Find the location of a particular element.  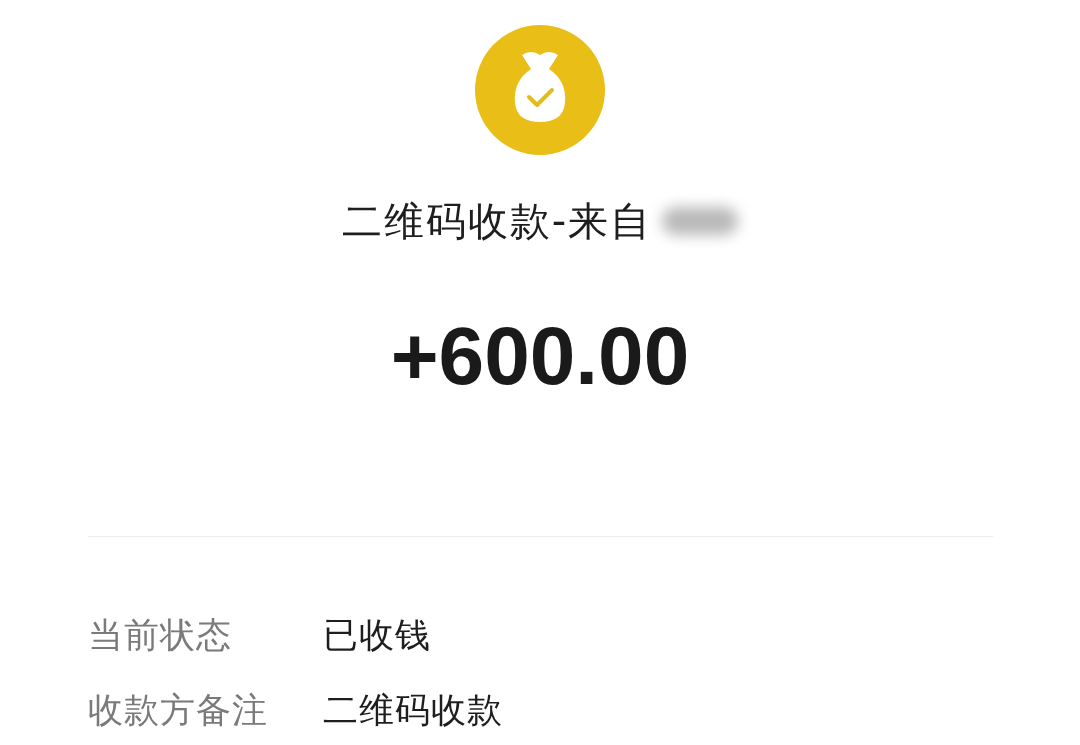

transaction-title: 二维码收款-来自 is located at coordinates (497, 221).